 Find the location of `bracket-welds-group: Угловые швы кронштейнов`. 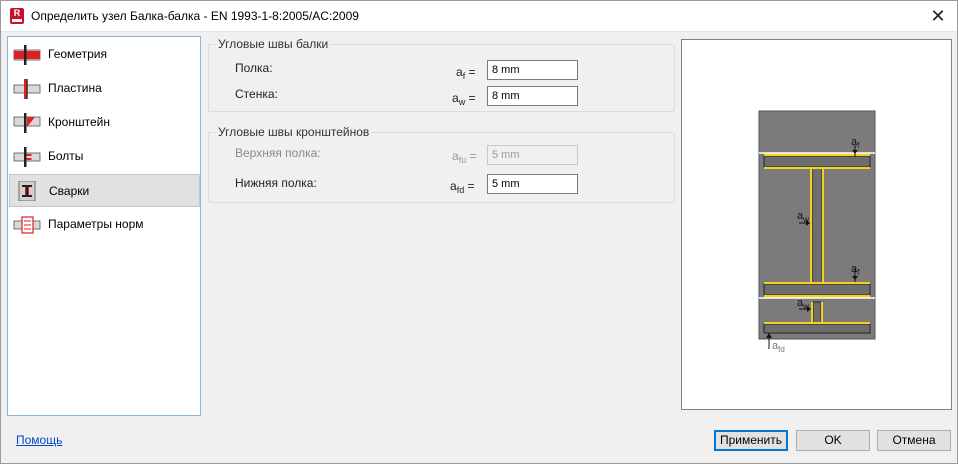

bracket-welds-group: Угловые швы кронштейнов is located at coordinates (441, 164).